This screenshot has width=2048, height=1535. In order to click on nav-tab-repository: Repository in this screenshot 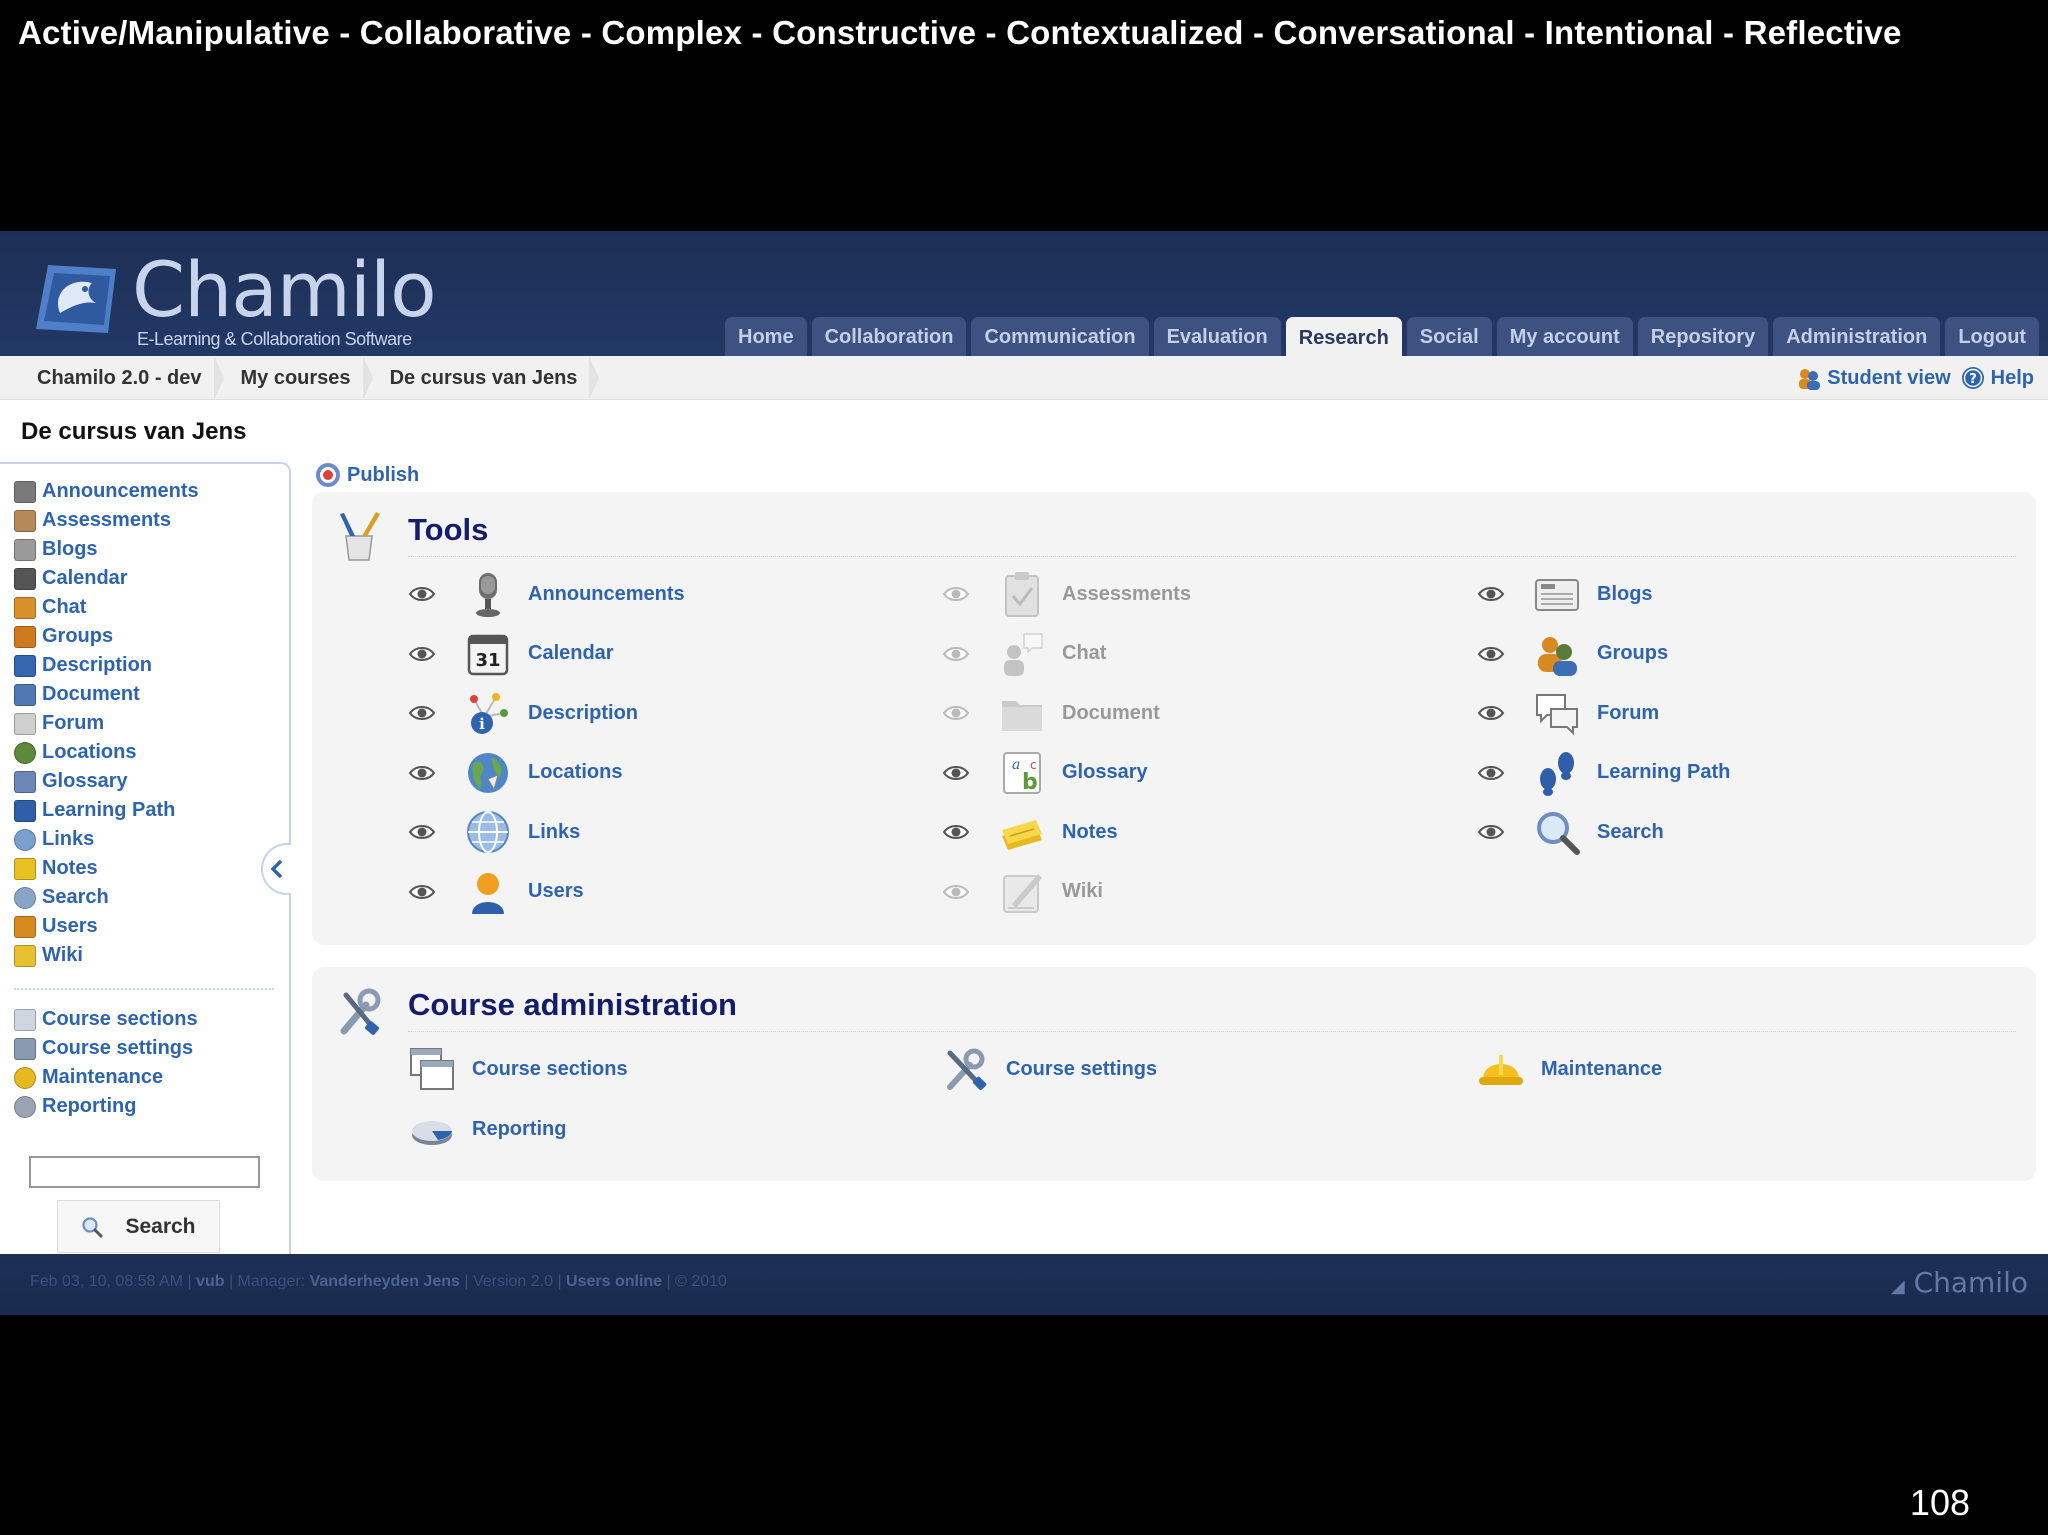, I will do `click(1703, 336)`.